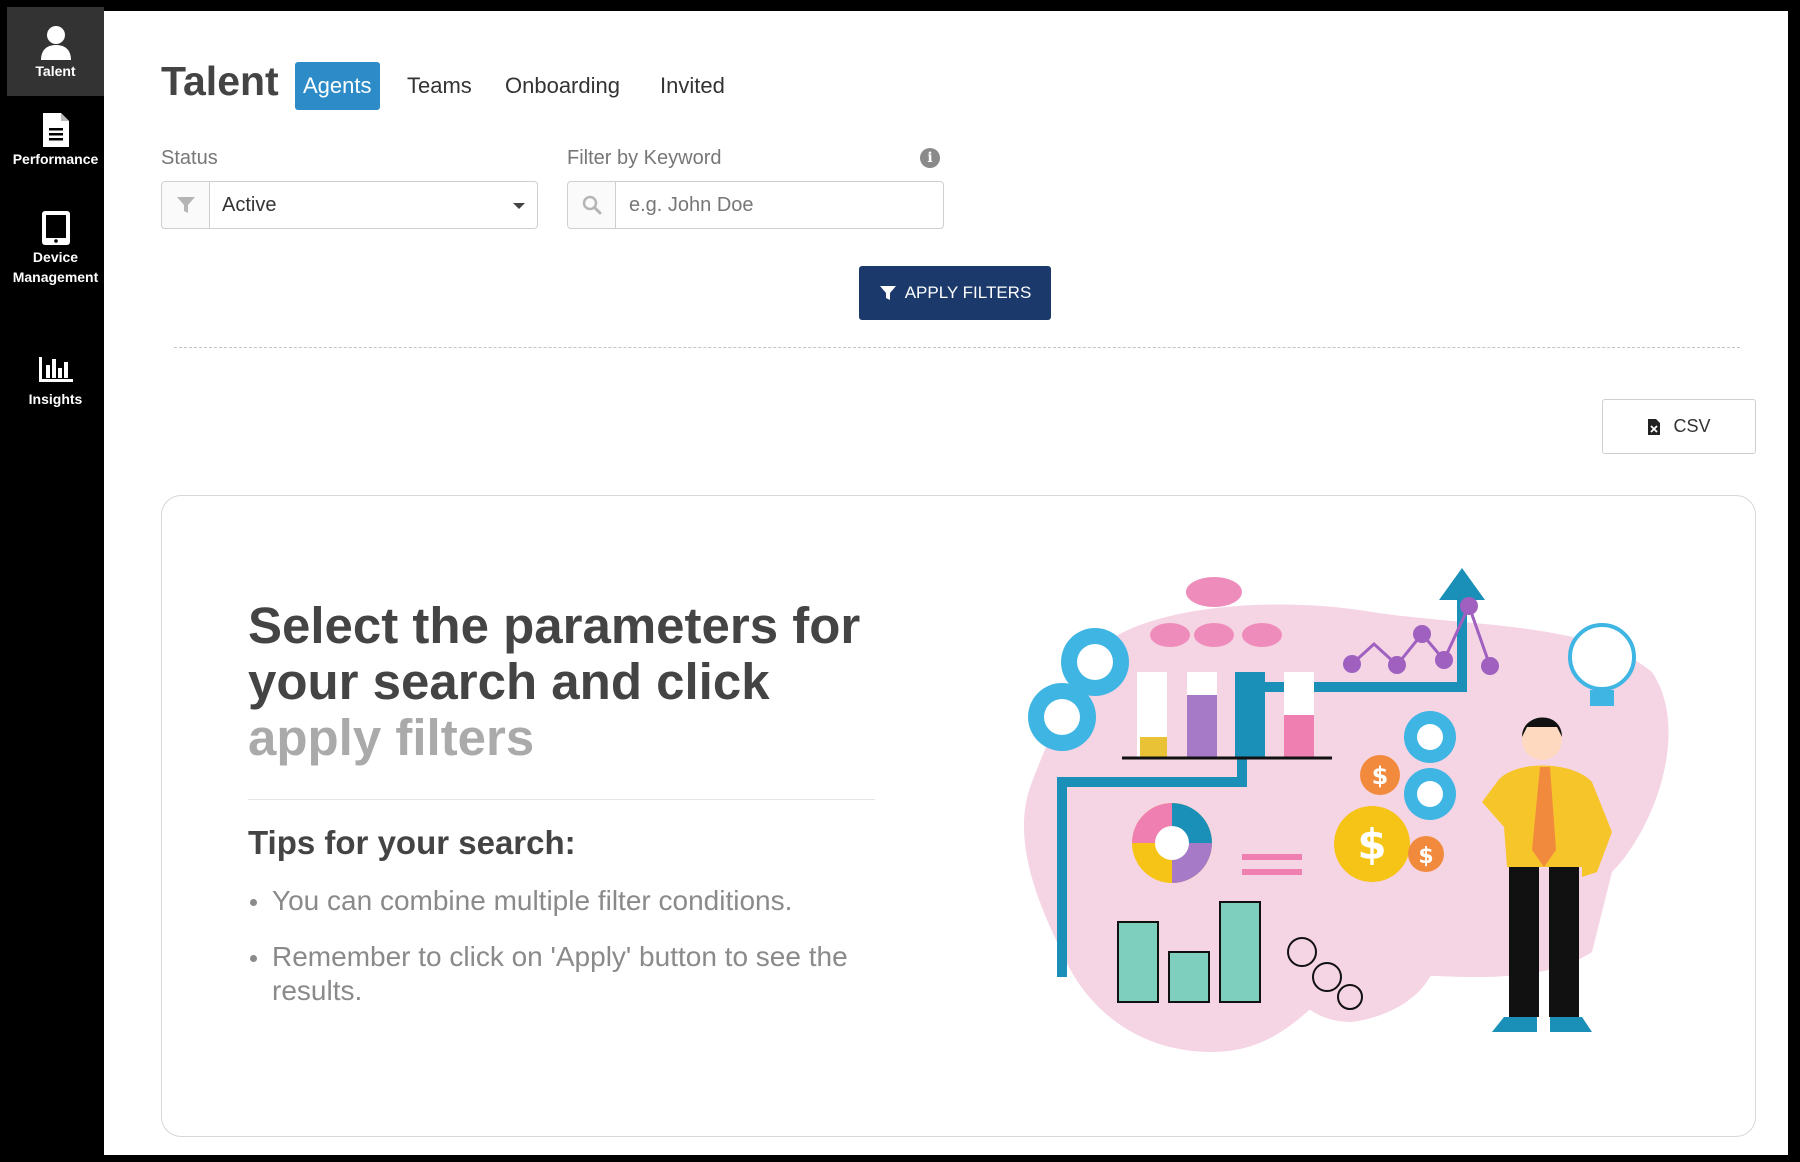  I want to click on tablet-icon, so click(55, 228).